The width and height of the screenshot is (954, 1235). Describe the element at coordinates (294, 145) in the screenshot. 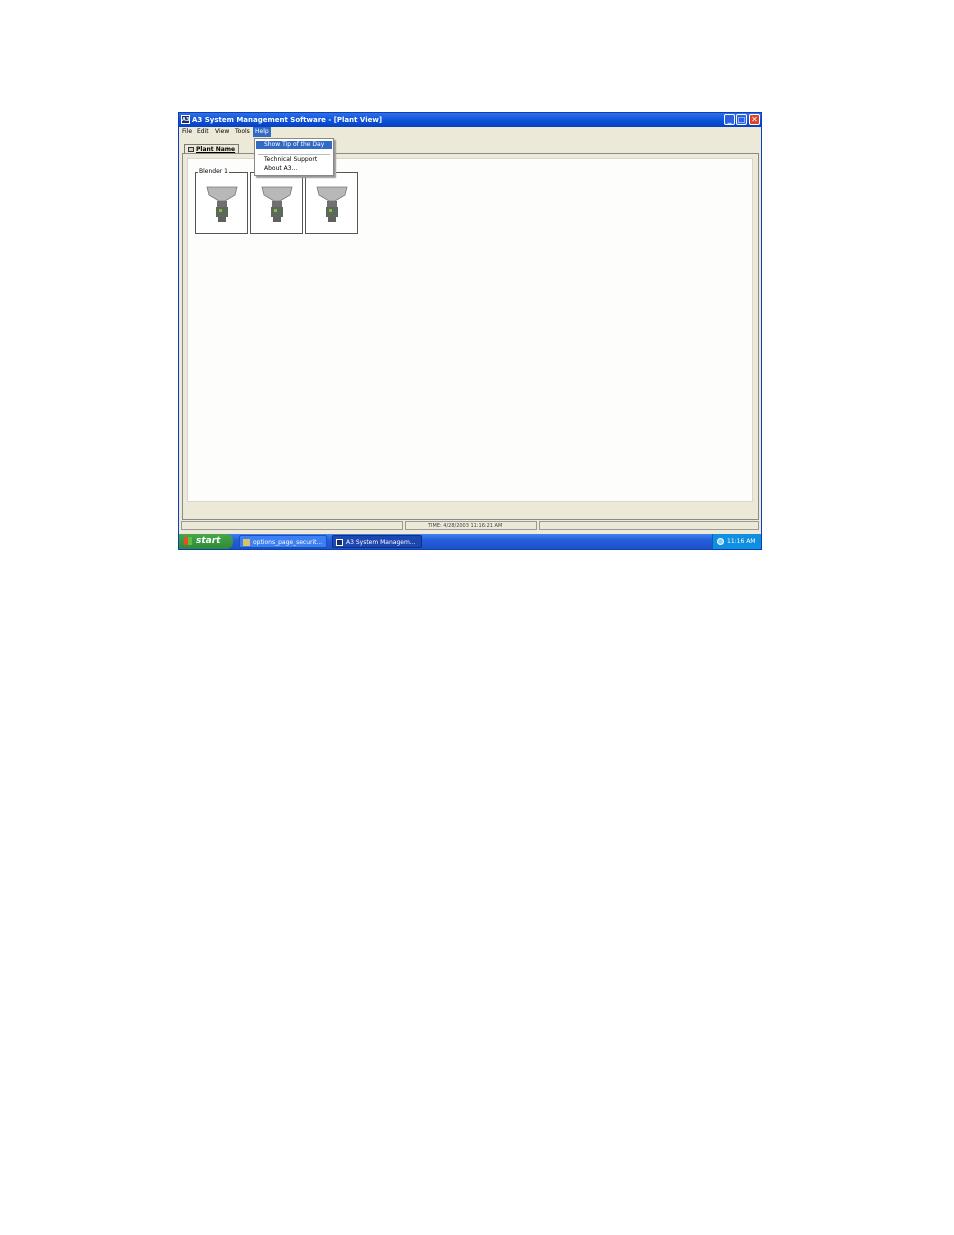

I see `menu-item-show-tip: Show Tip of the Day` at that location.